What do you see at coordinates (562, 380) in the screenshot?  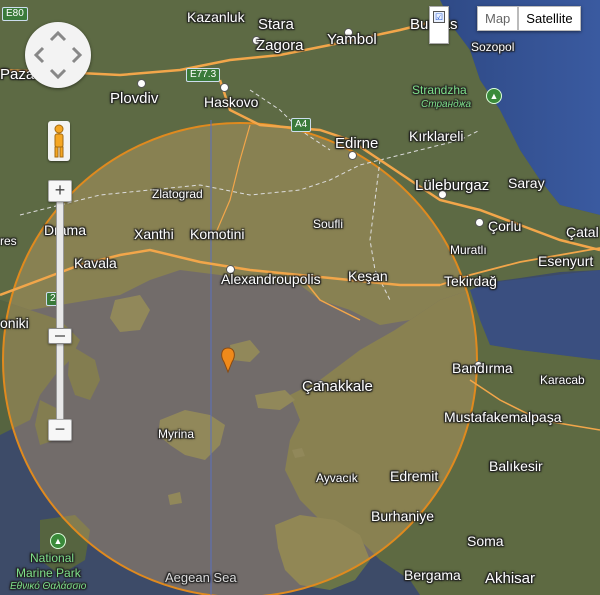 I see `place-karacabey: Karacab` at bounding box center [562, 380].